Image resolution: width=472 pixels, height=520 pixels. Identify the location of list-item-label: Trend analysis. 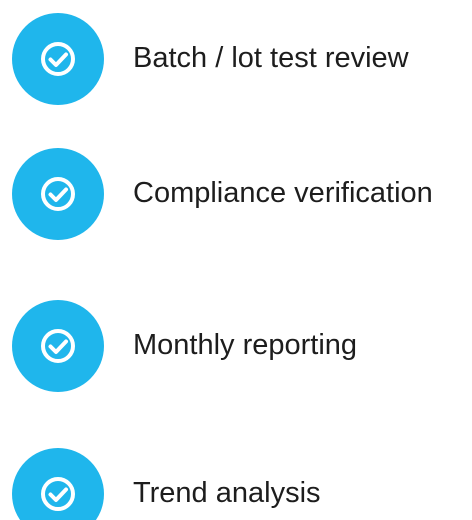
(227, 493).